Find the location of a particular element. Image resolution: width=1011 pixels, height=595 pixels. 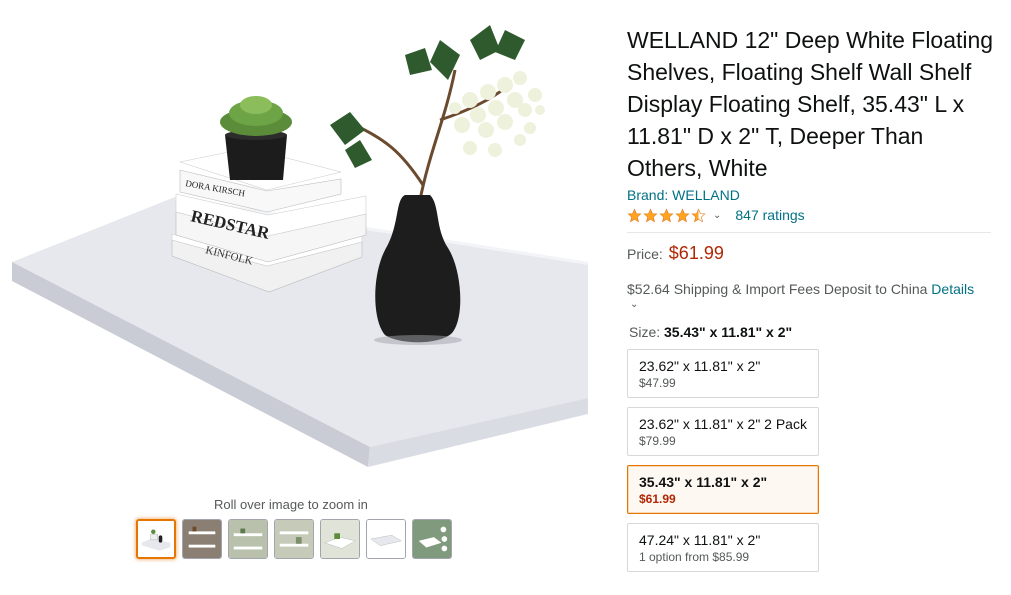

size-option-selected: 35.43" x 11.81" x 2" $61.99 is located at coordinates (723, 489).